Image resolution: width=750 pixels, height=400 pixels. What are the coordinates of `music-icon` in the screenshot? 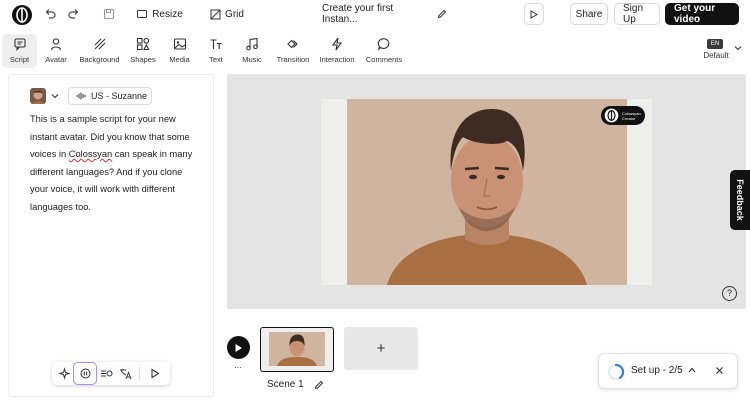 It's located at (252, 44).